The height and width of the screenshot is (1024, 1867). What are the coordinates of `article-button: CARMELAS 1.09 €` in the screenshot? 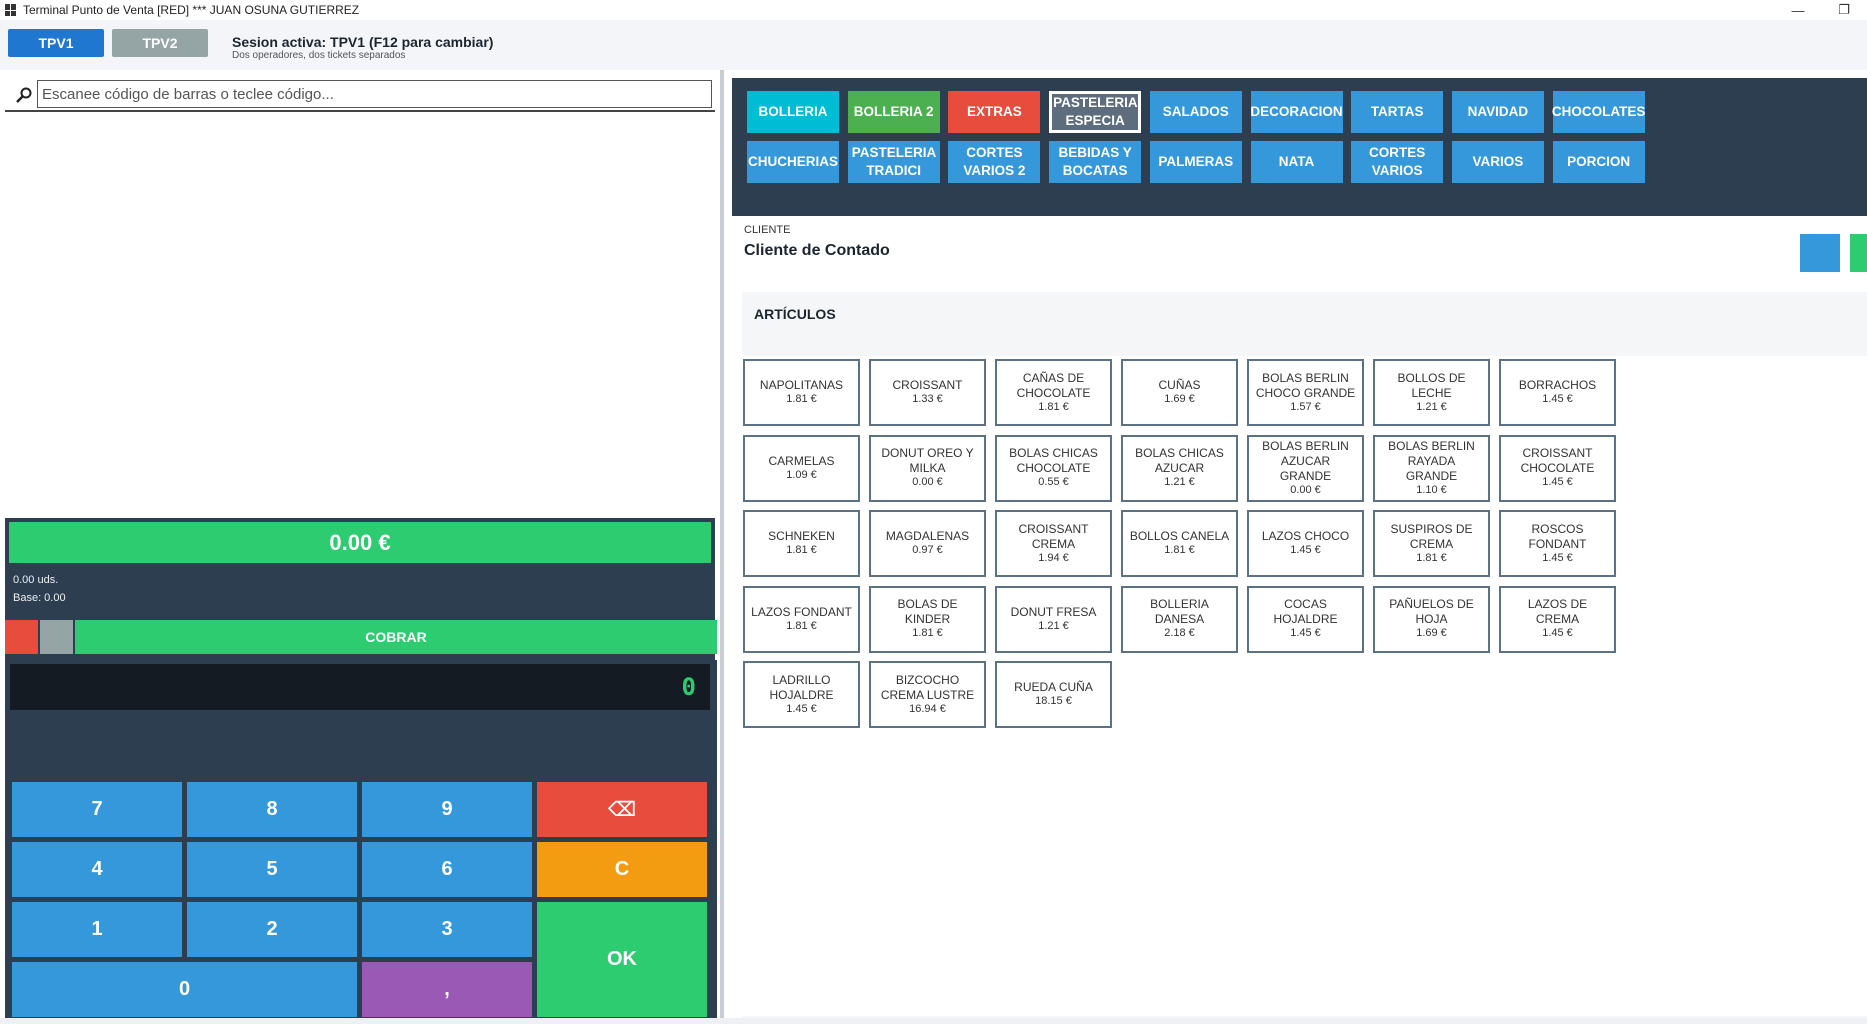 It's located at (801, 468).